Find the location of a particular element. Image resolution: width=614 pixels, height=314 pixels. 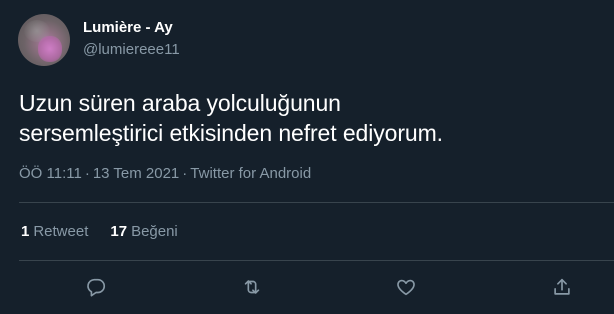

retweet-button is located at coordinates (252, 287).